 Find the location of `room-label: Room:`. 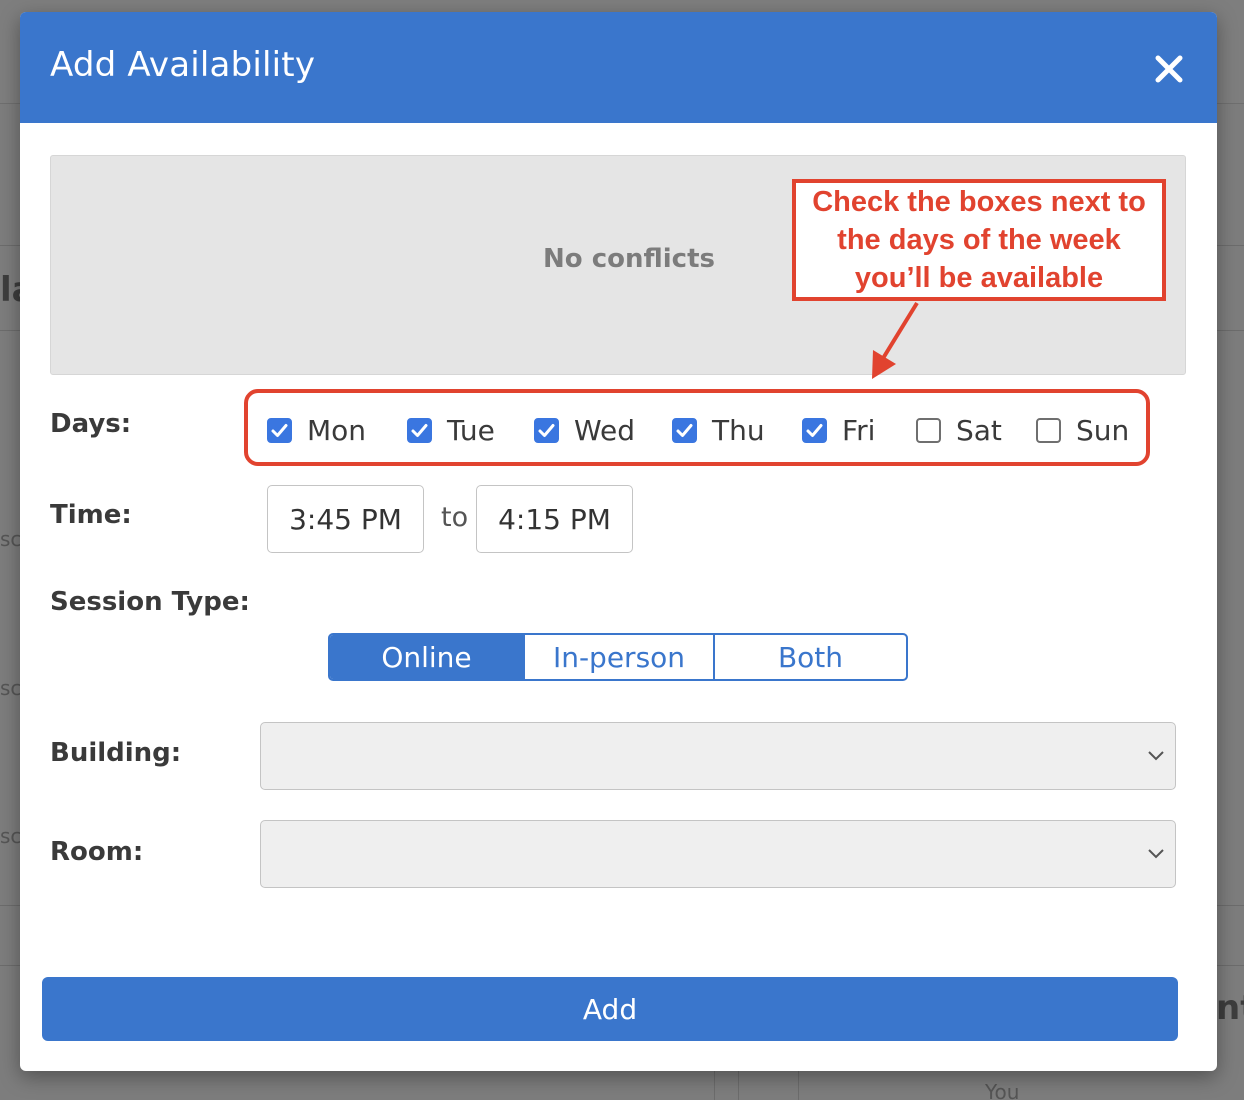

room-label: Room: is located at coordinates (97, 852).